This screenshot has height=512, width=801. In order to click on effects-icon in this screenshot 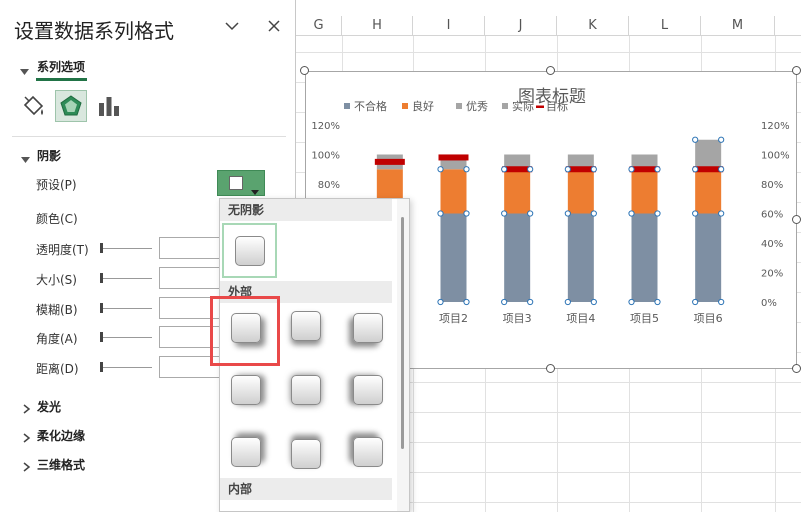, I will do `click(71, 106)`.